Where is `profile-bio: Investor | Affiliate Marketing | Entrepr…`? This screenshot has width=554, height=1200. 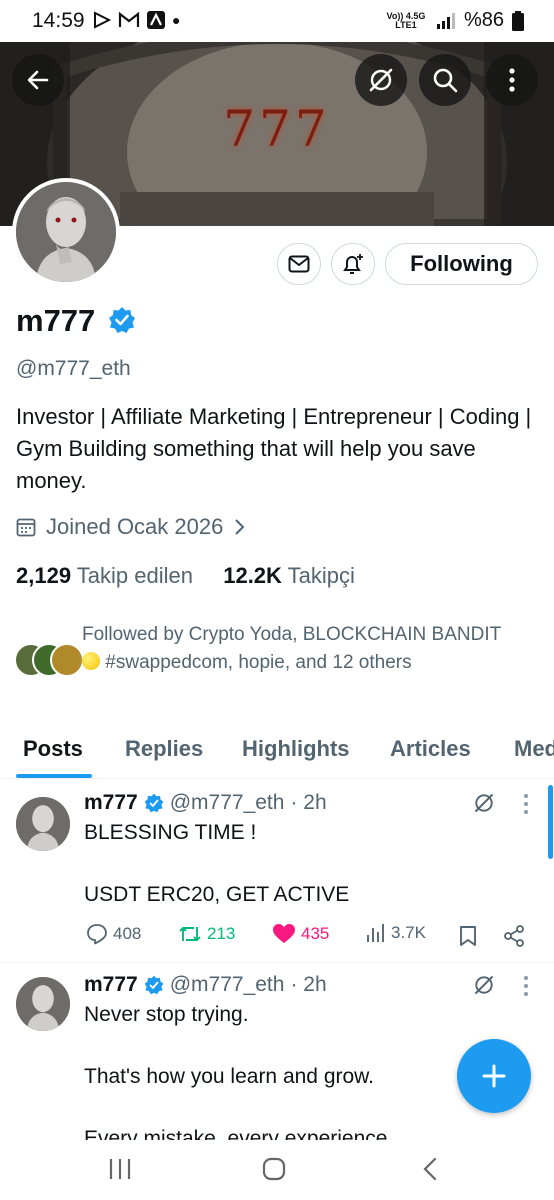 profile-bio: Investor | Affiliate Marketing | Entrepr… is located at coordinates (274, 448).